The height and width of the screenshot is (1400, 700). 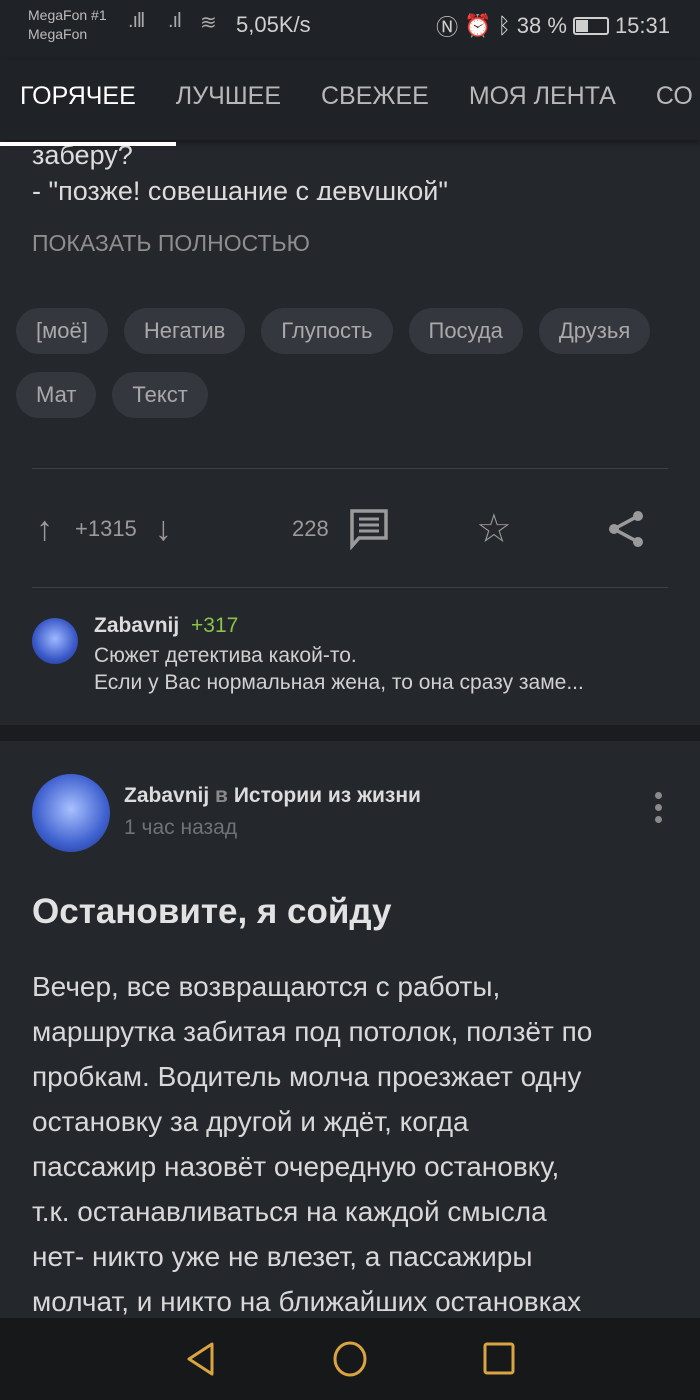 I want to click on show-full-button: ПОКАЗАТЬ ПОЛНОСТЬЮ, so click(x=171, y=243).